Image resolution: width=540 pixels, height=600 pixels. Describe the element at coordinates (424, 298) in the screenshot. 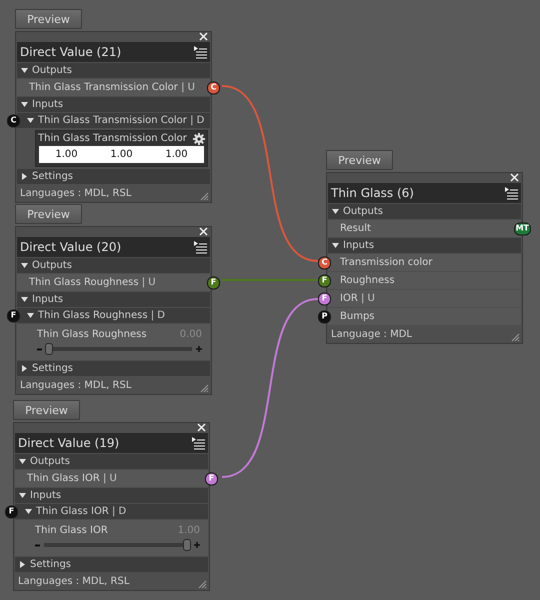

I see `input-row: IOR | U` at that location.